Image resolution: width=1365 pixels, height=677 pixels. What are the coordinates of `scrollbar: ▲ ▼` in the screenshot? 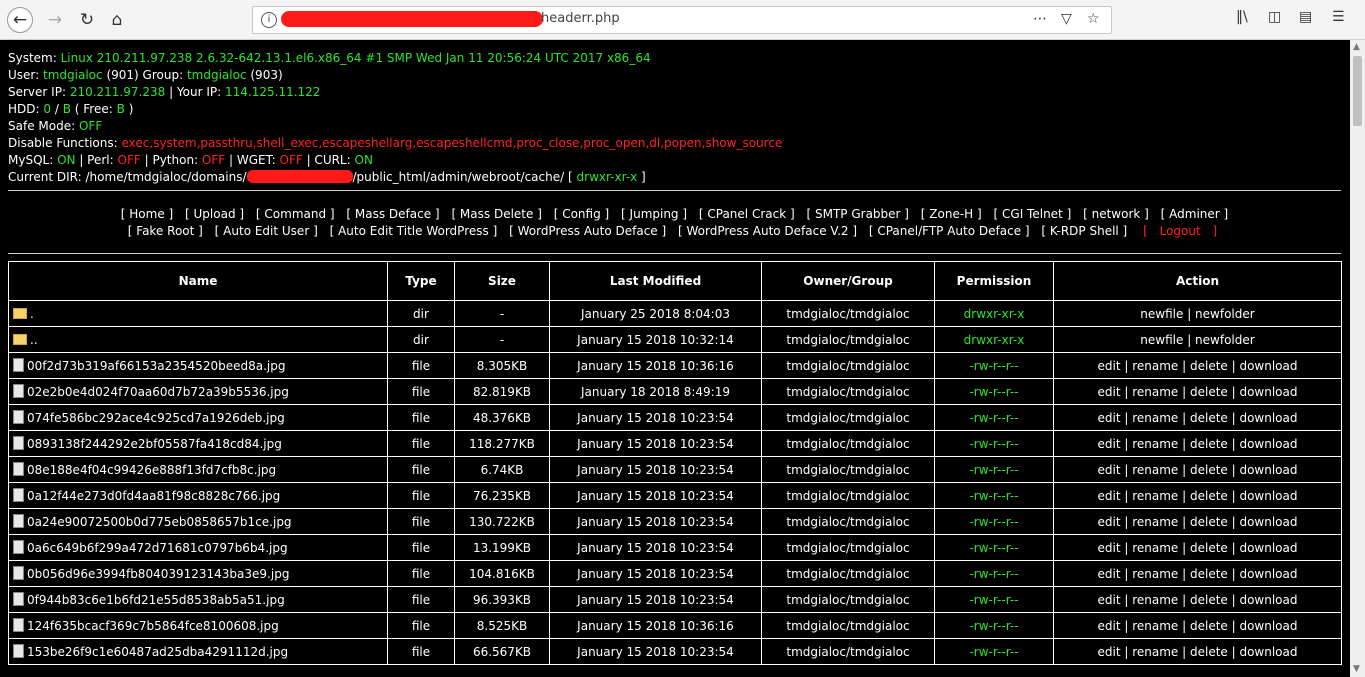 It's located at (1357, 358).